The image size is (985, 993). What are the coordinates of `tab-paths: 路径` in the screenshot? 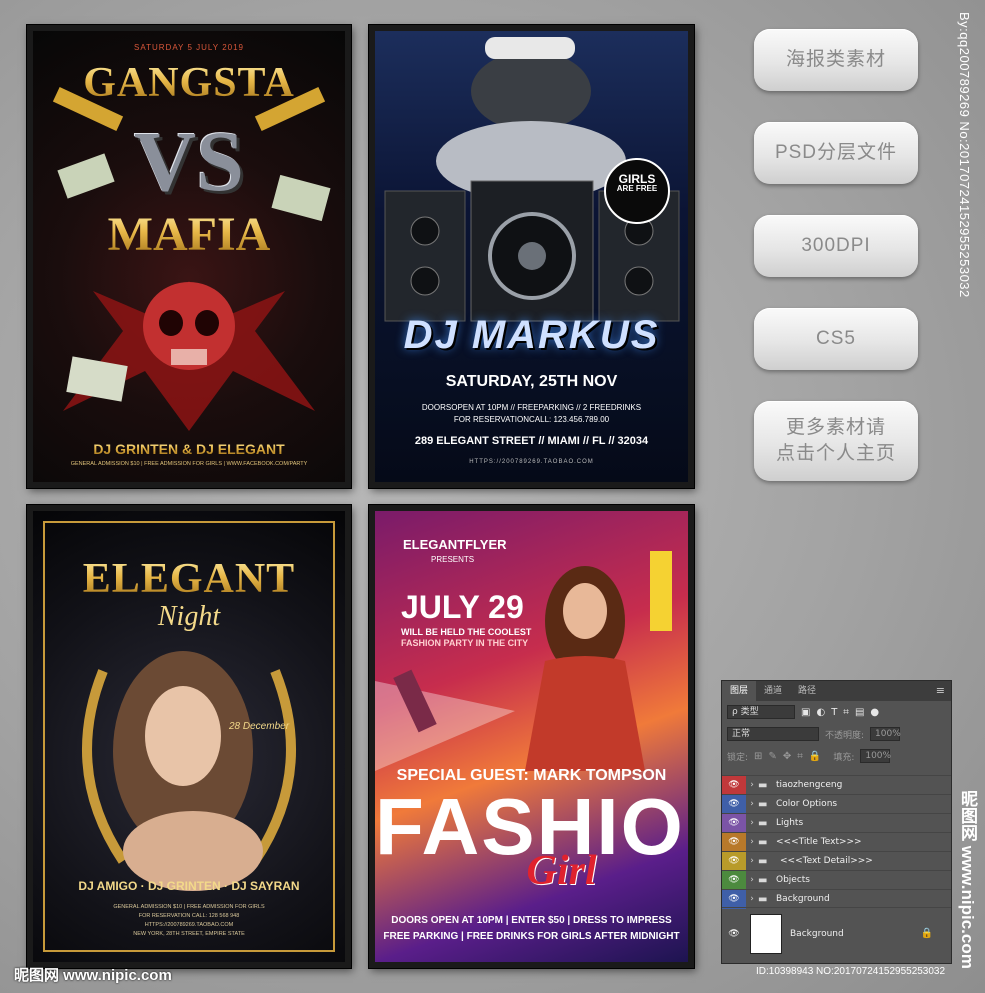 It's located at (807, 691).